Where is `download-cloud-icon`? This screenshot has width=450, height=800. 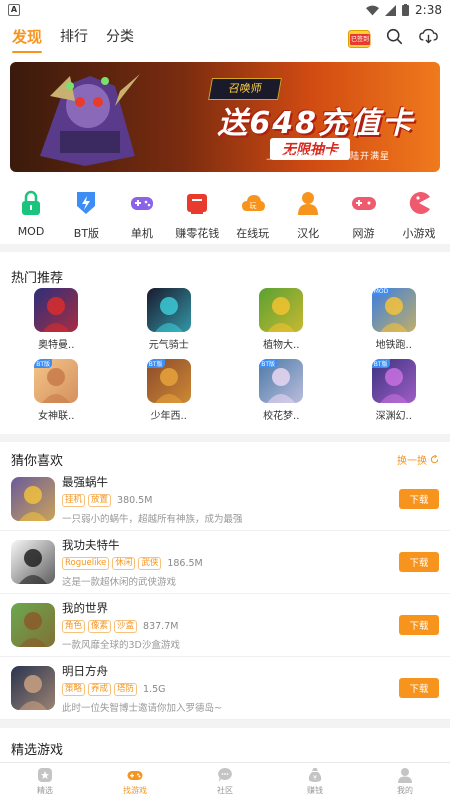
download-cloud-icon is located at coordinates (428, 36).